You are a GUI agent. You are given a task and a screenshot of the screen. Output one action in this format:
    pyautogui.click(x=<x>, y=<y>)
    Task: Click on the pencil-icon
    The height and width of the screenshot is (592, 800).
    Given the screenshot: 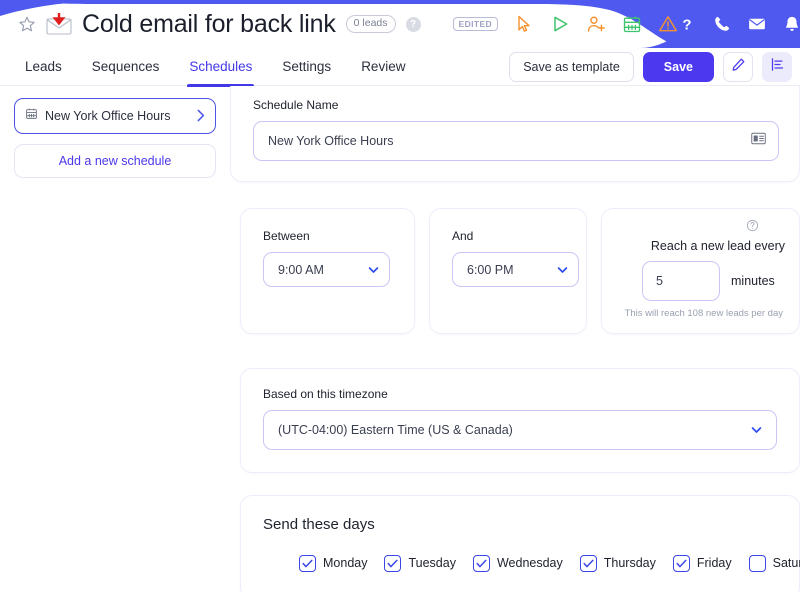 What is the action you would take?
    pyautogui.click(x=738, y=67)
    